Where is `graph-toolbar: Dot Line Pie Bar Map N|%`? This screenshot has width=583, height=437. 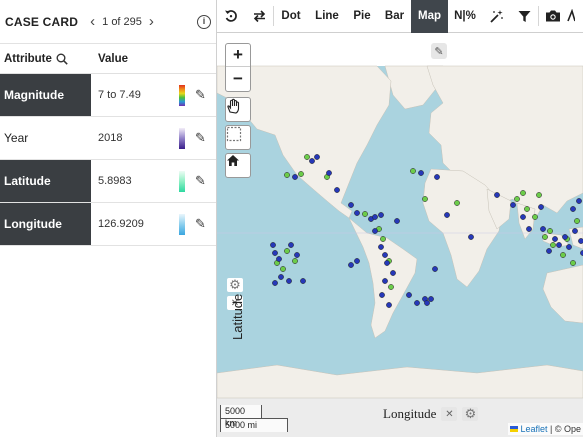
graph-toolbar: Dot Line Pie Bar Map N|% is located at coordinates (400, 16).